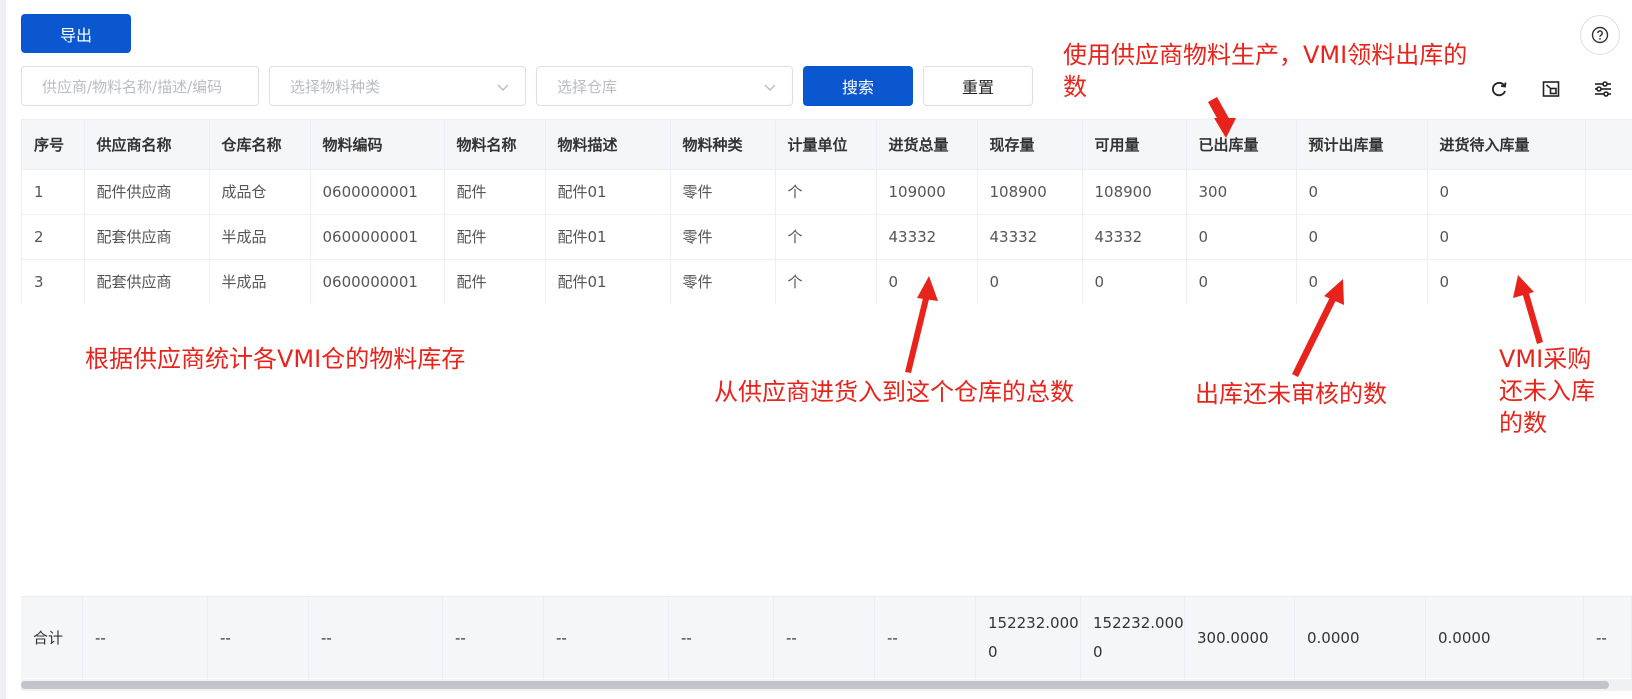 This screenshot has height=699, width=1632. What do you see at coordinates (132, 86) in the screenshot?
I see `search-placeholder: 供应商/物料名称/描述/编码` at bounding box center [132, 86].